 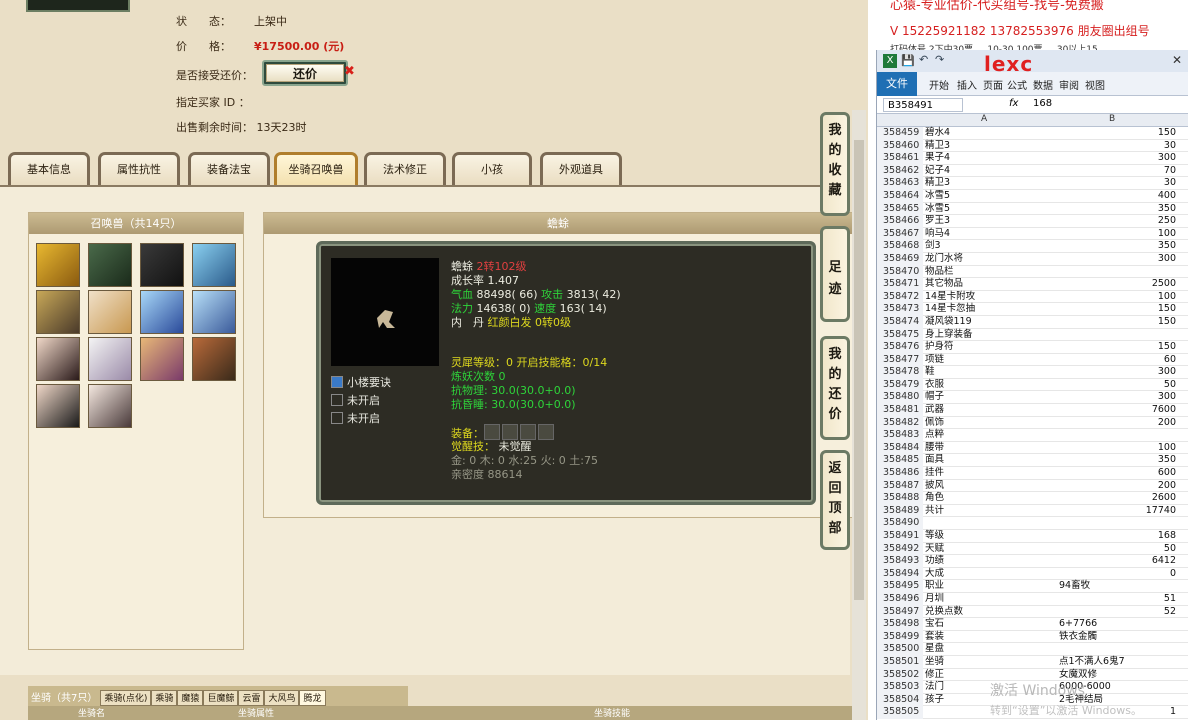 What do you see at coordinates (900, 246) in the screenshot?
I see `row-number: 358468` at bounding box center [900, 246].